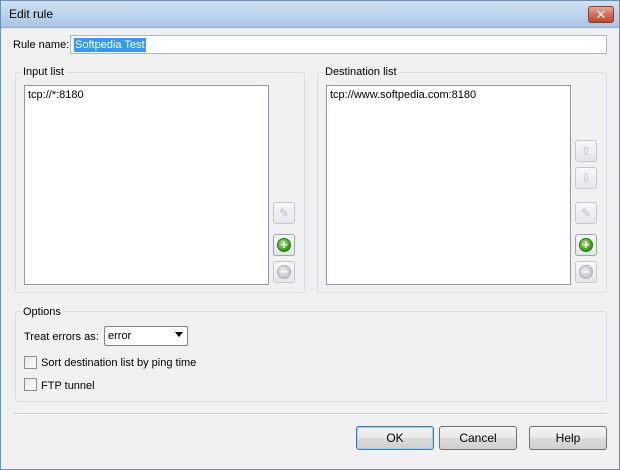 The image size is (620, 470). Describe the element at coordinates (146, 336) in the screenshot. I see `treat-errors-select: error` at that location.